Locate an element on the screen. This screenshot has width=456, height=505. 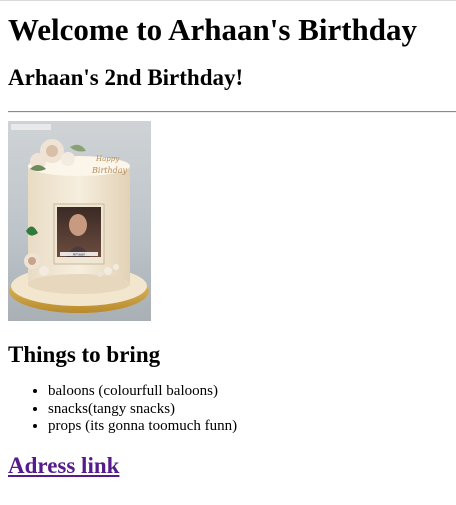
list-item: props (its gonna toomuch funn) is located at coordinates (248, 427).